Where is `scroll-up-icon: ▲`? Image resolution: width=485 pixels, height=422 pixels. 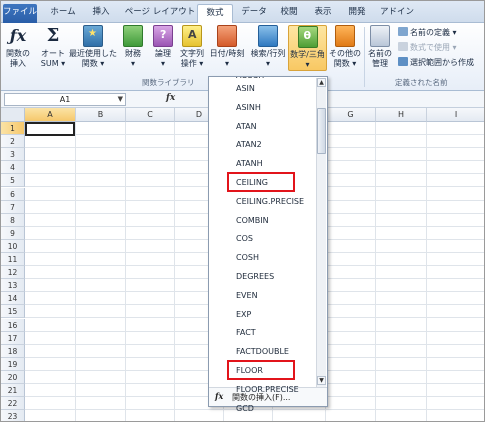
scroll-up-icon: ▲ is located at coordinates (321, 82).